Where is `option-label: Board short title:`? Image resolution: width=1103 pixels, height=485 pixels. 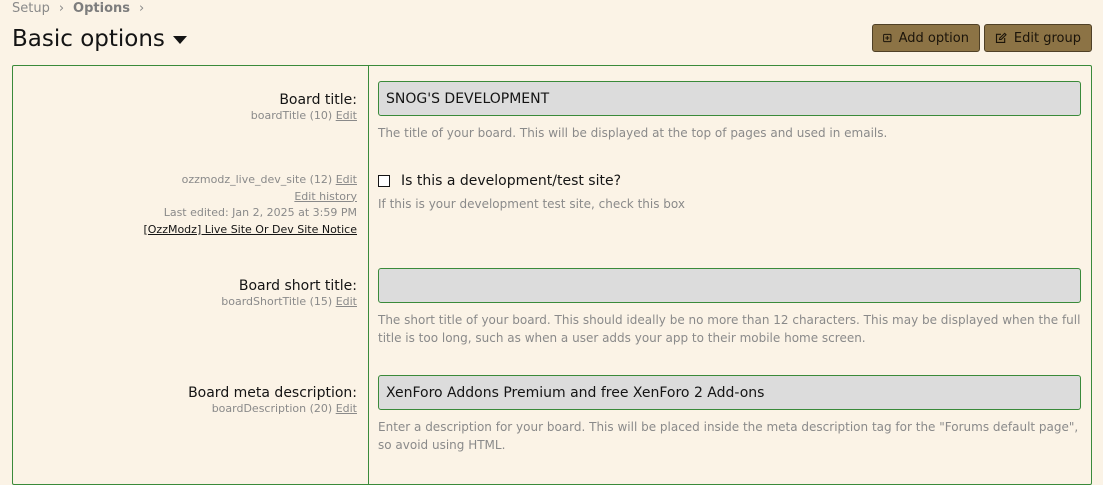 option-label: Board short title: is located at coordinates (297, 286).